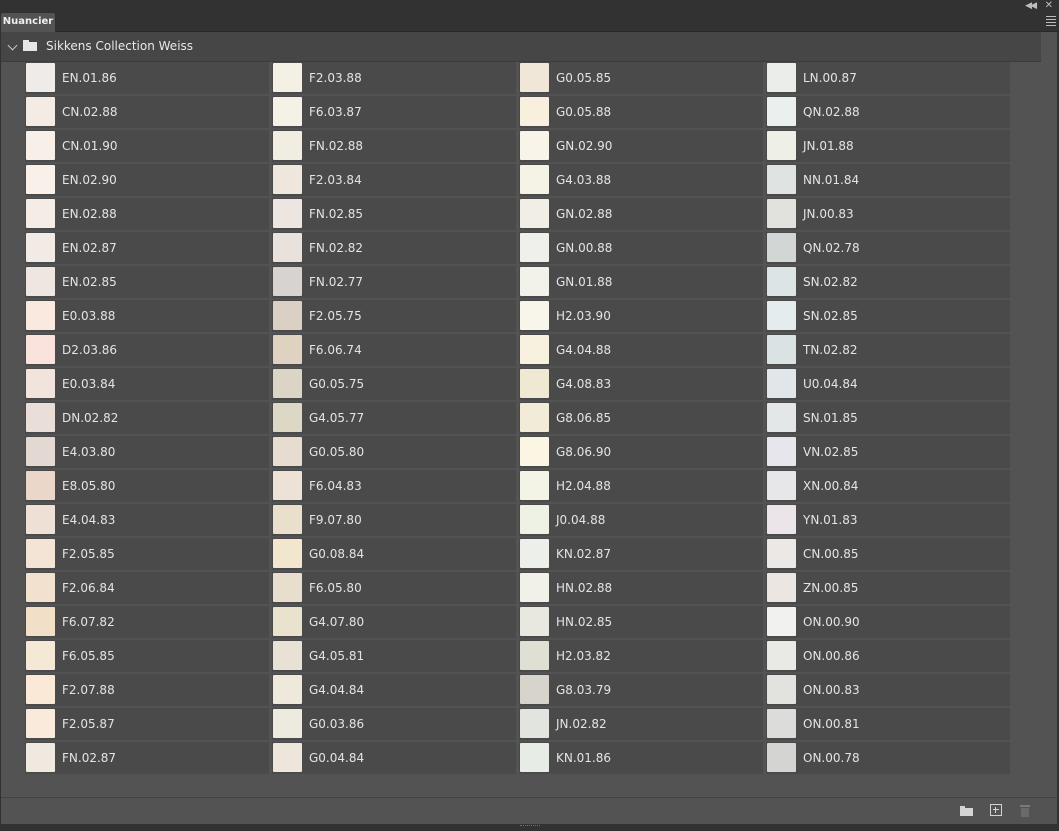  I want to click on swatch-item: VN.02.85, so click(888, 452).